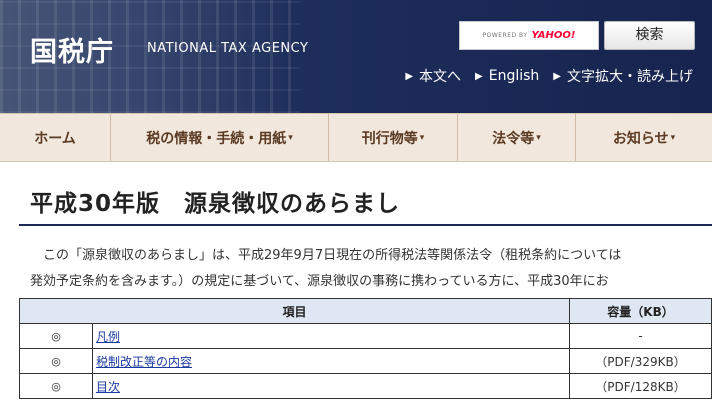  Describe the element at coordinates (365, 225) in the screenshot. I see `title-divider` at that location.